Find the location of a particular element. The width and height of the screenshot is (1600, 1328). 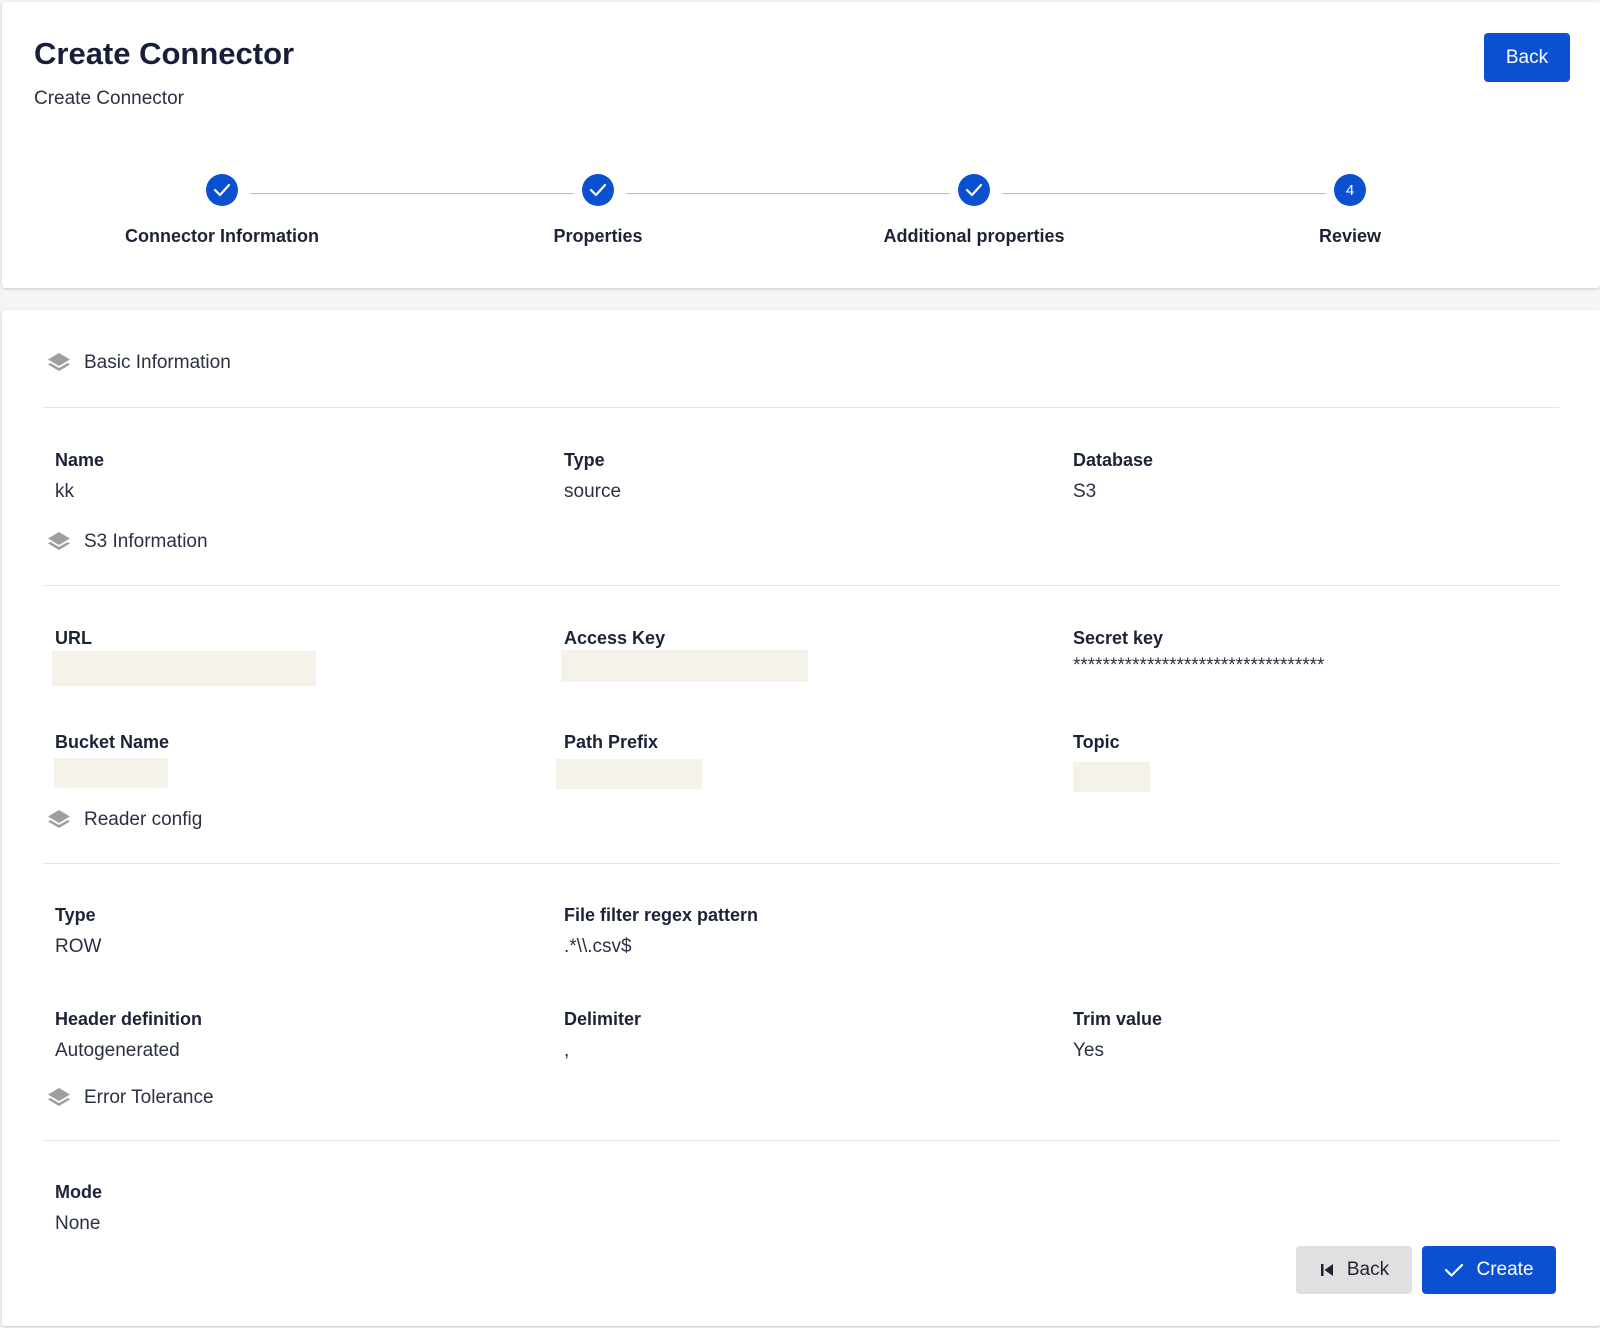

step-label: Properties is located at coordinates (598, 236).